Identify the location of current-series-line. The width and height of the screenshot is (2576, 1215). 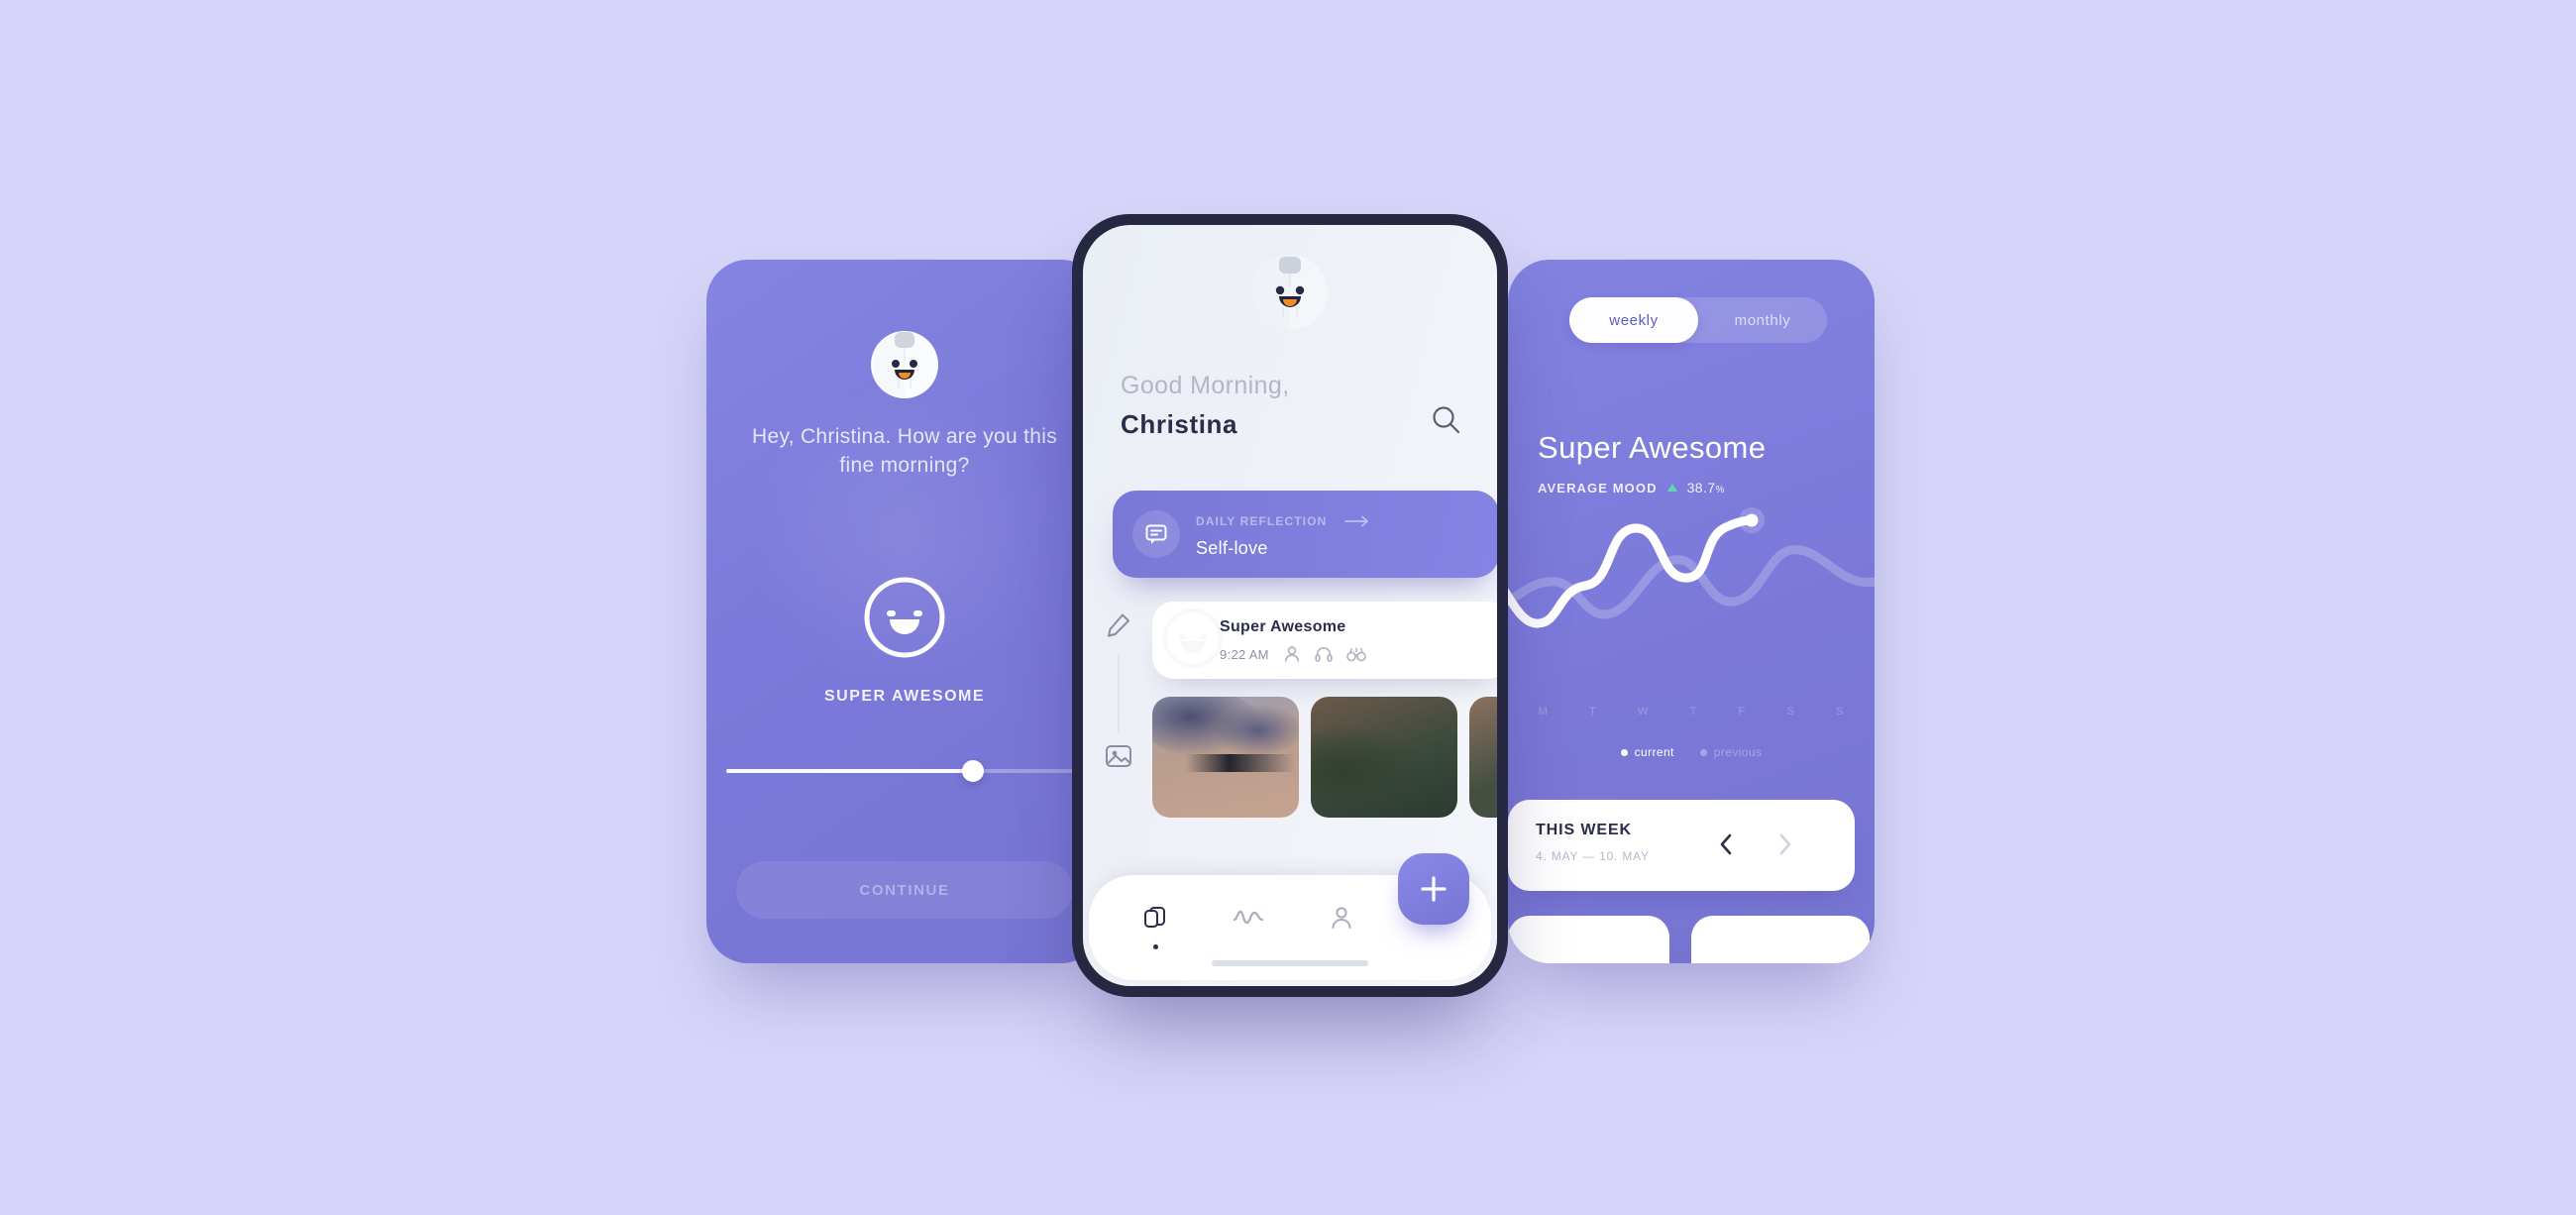
(1632, 571).